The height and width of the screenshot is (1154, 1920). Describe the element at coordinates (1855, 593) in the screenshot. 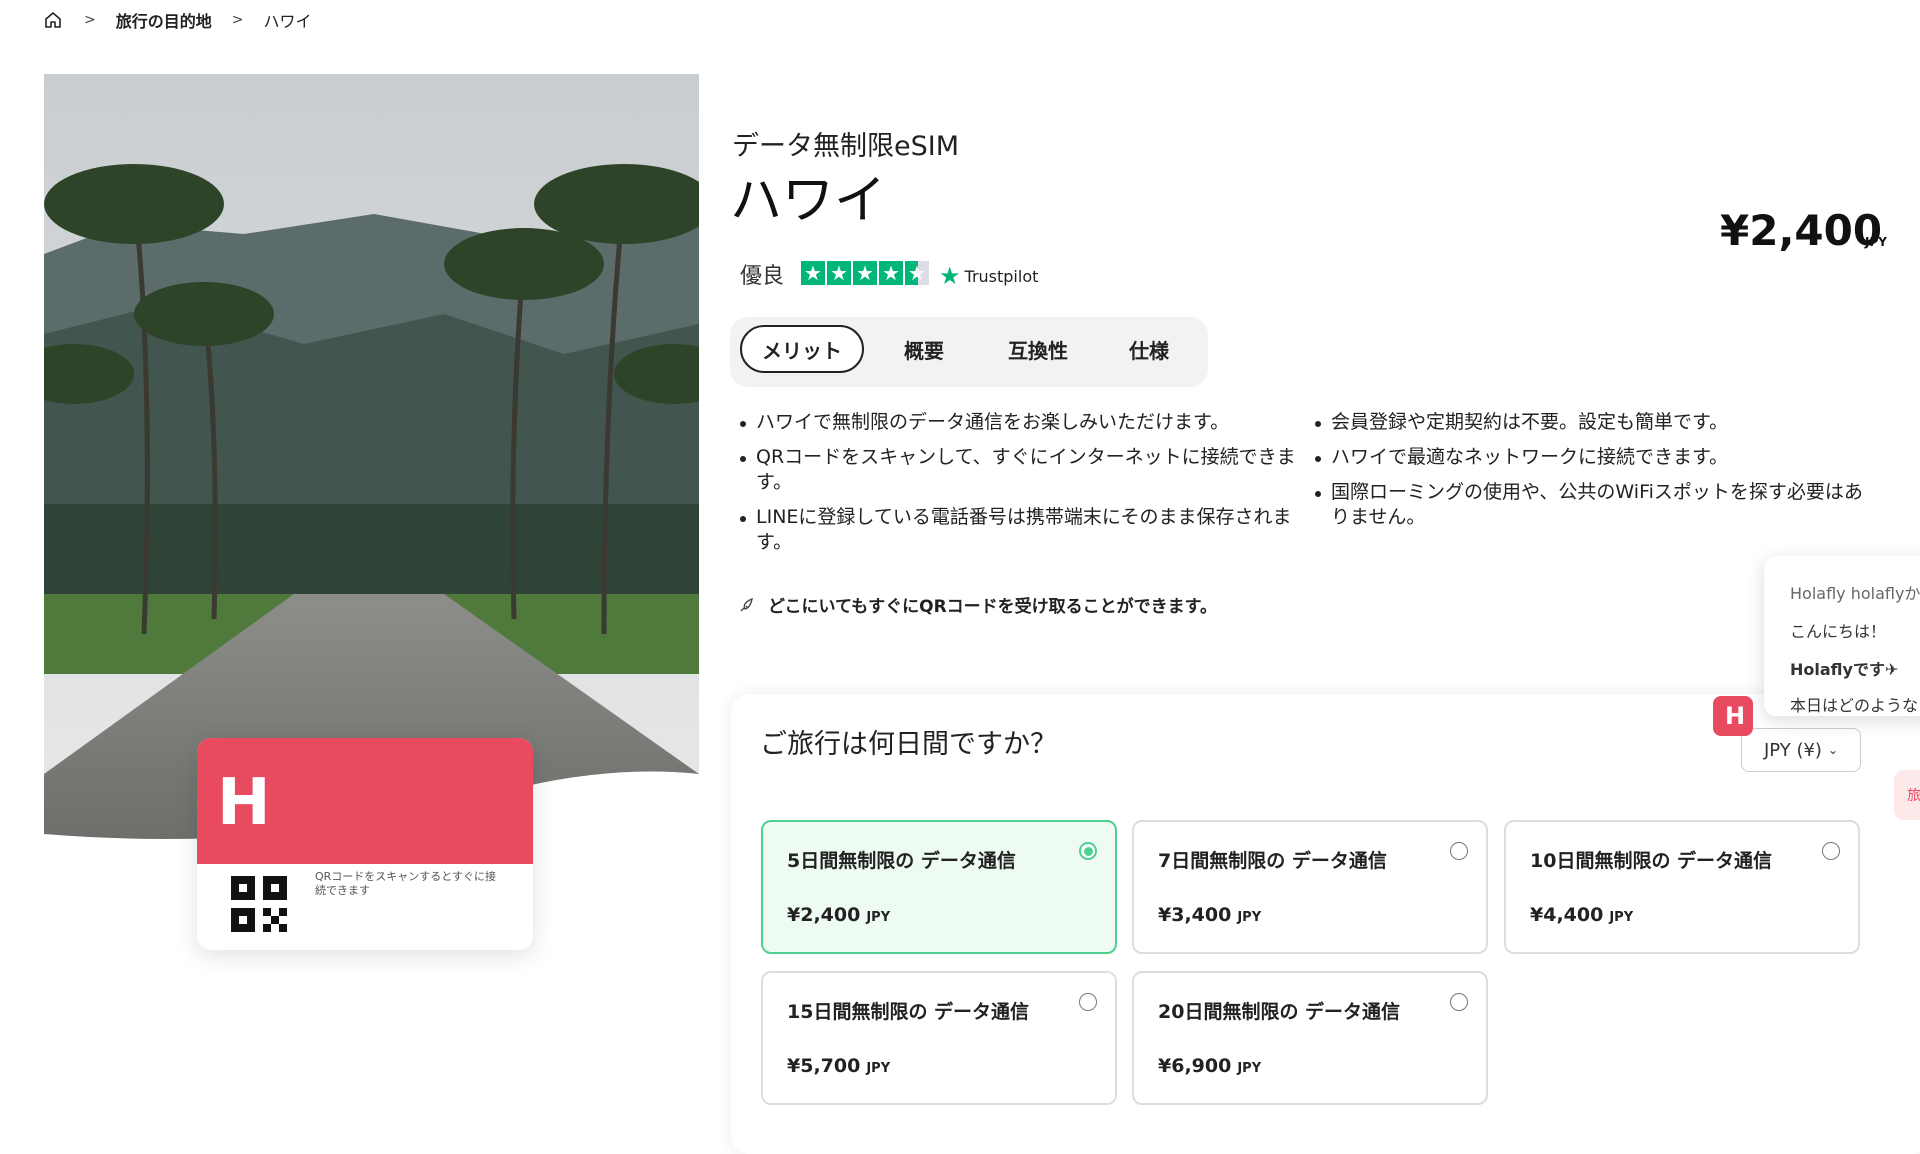

I see `chat-line: Holafly holaflyか` at that location.